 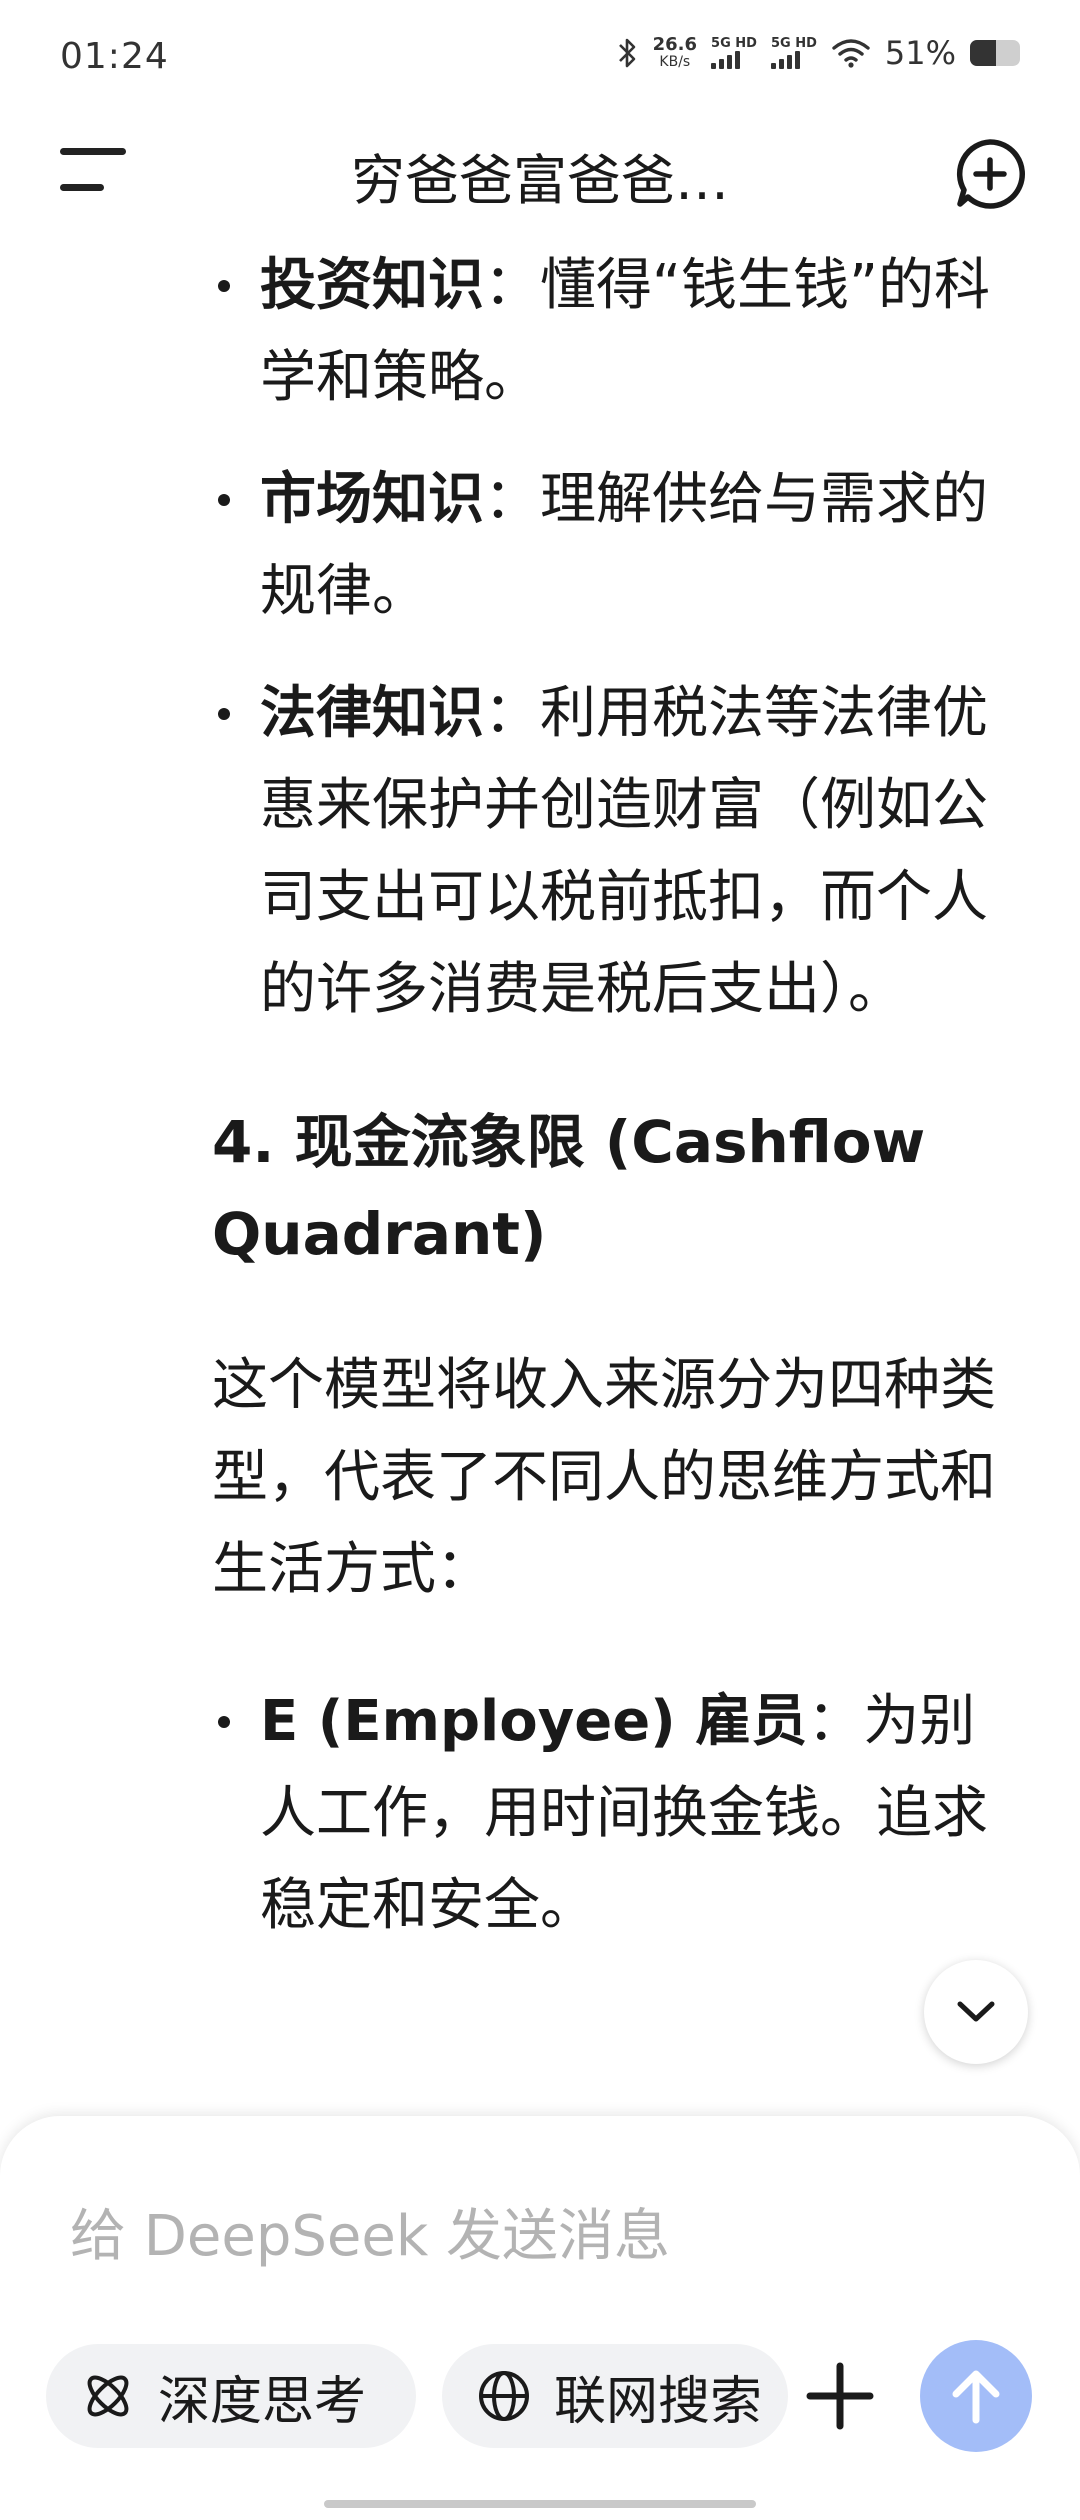 What do you see at coordinates (851, 53) in the screenshot?
I see `wifi-icon` at bounding box center [851, 53].